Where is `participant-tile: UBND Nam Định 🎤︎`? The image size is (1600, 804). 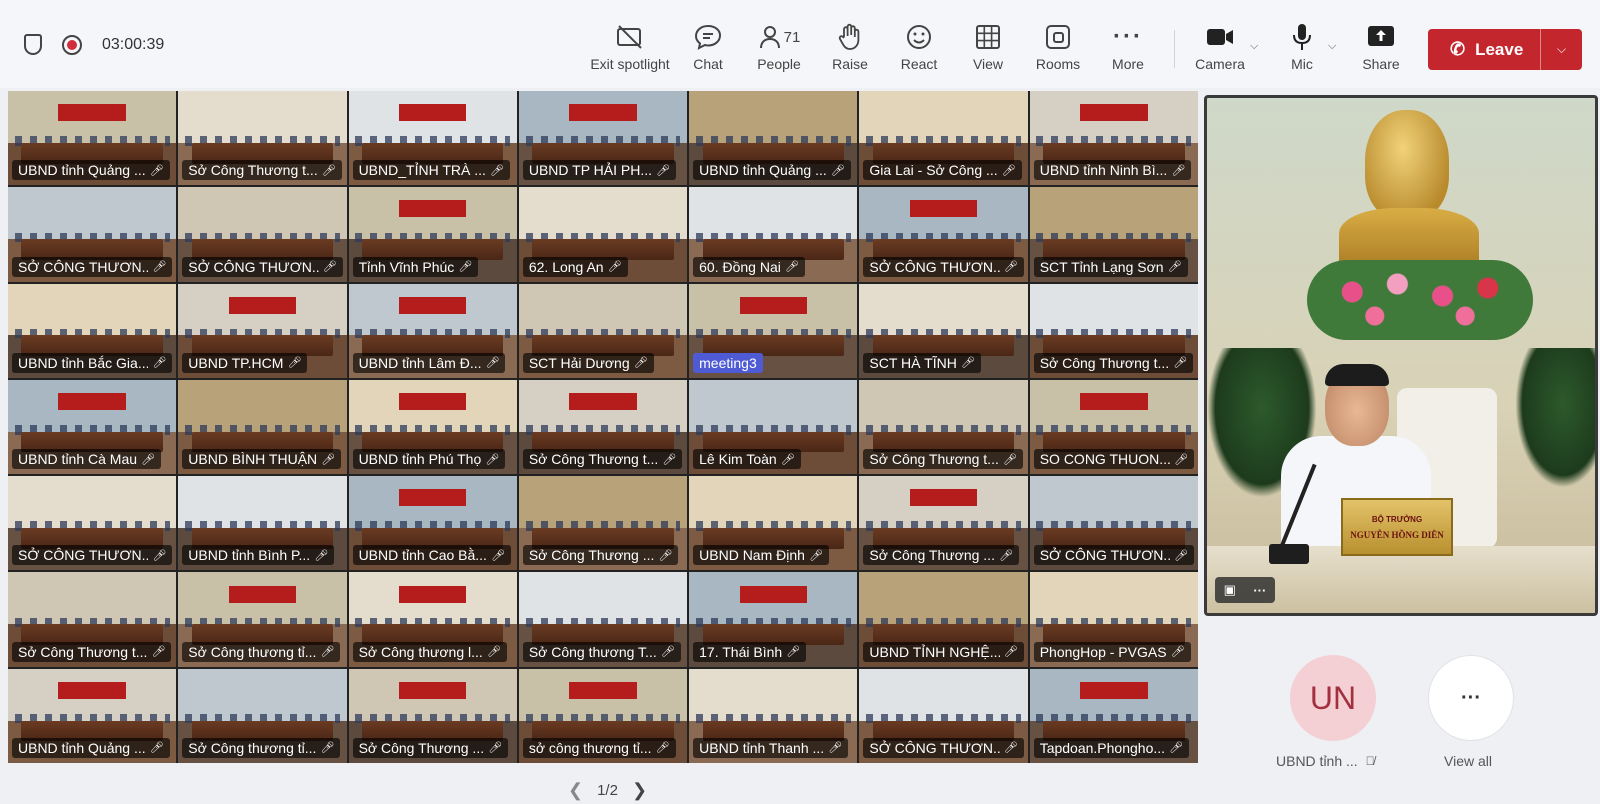 participant-tile: UBND Nam Định 🎤︎ is located at coordinates (773, 523).